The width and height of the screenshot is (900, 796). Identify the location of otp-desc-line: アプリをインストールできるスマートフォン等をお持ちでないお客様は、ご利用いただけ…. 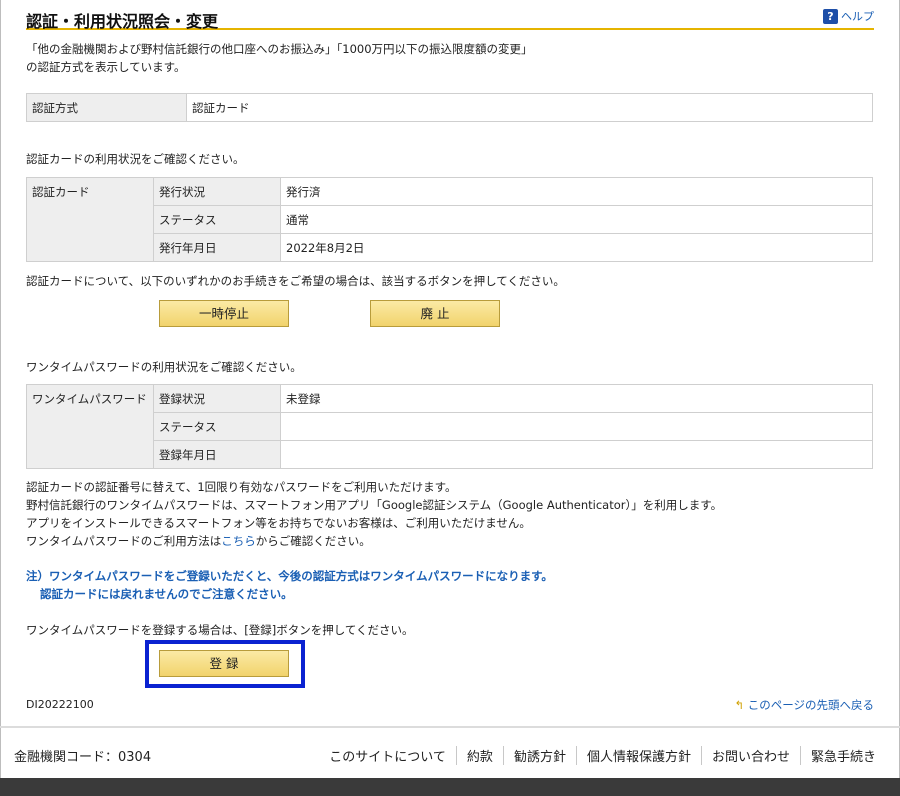
(278, 523).